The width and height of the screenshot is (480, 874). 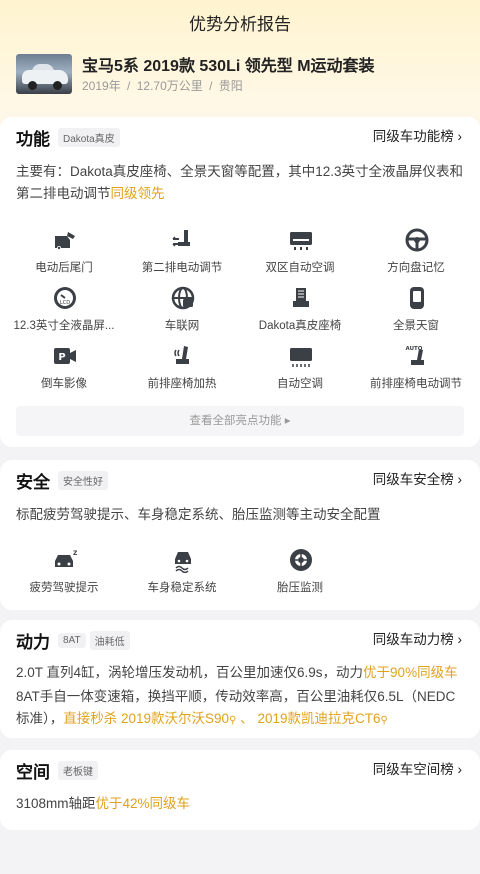 What do you see at coordinates (410, 672) in the screenshot?
I see `power-desc-engine-highlight: 优于90%同级车` at bounding box center [410, 672].